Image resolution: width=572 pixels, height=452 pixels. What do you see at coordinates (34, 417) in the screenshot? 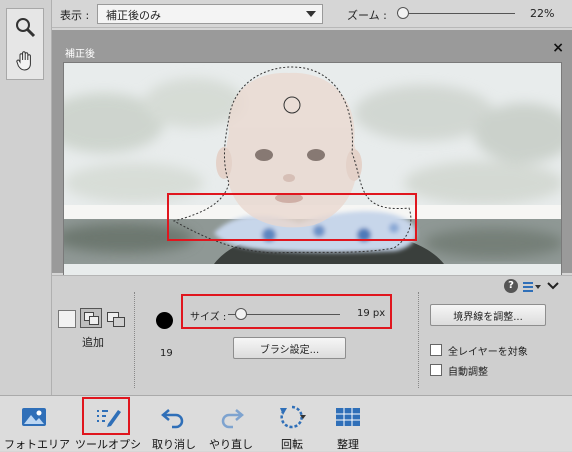
I see `photo-bin-icon` at bounding box center [34, 417].